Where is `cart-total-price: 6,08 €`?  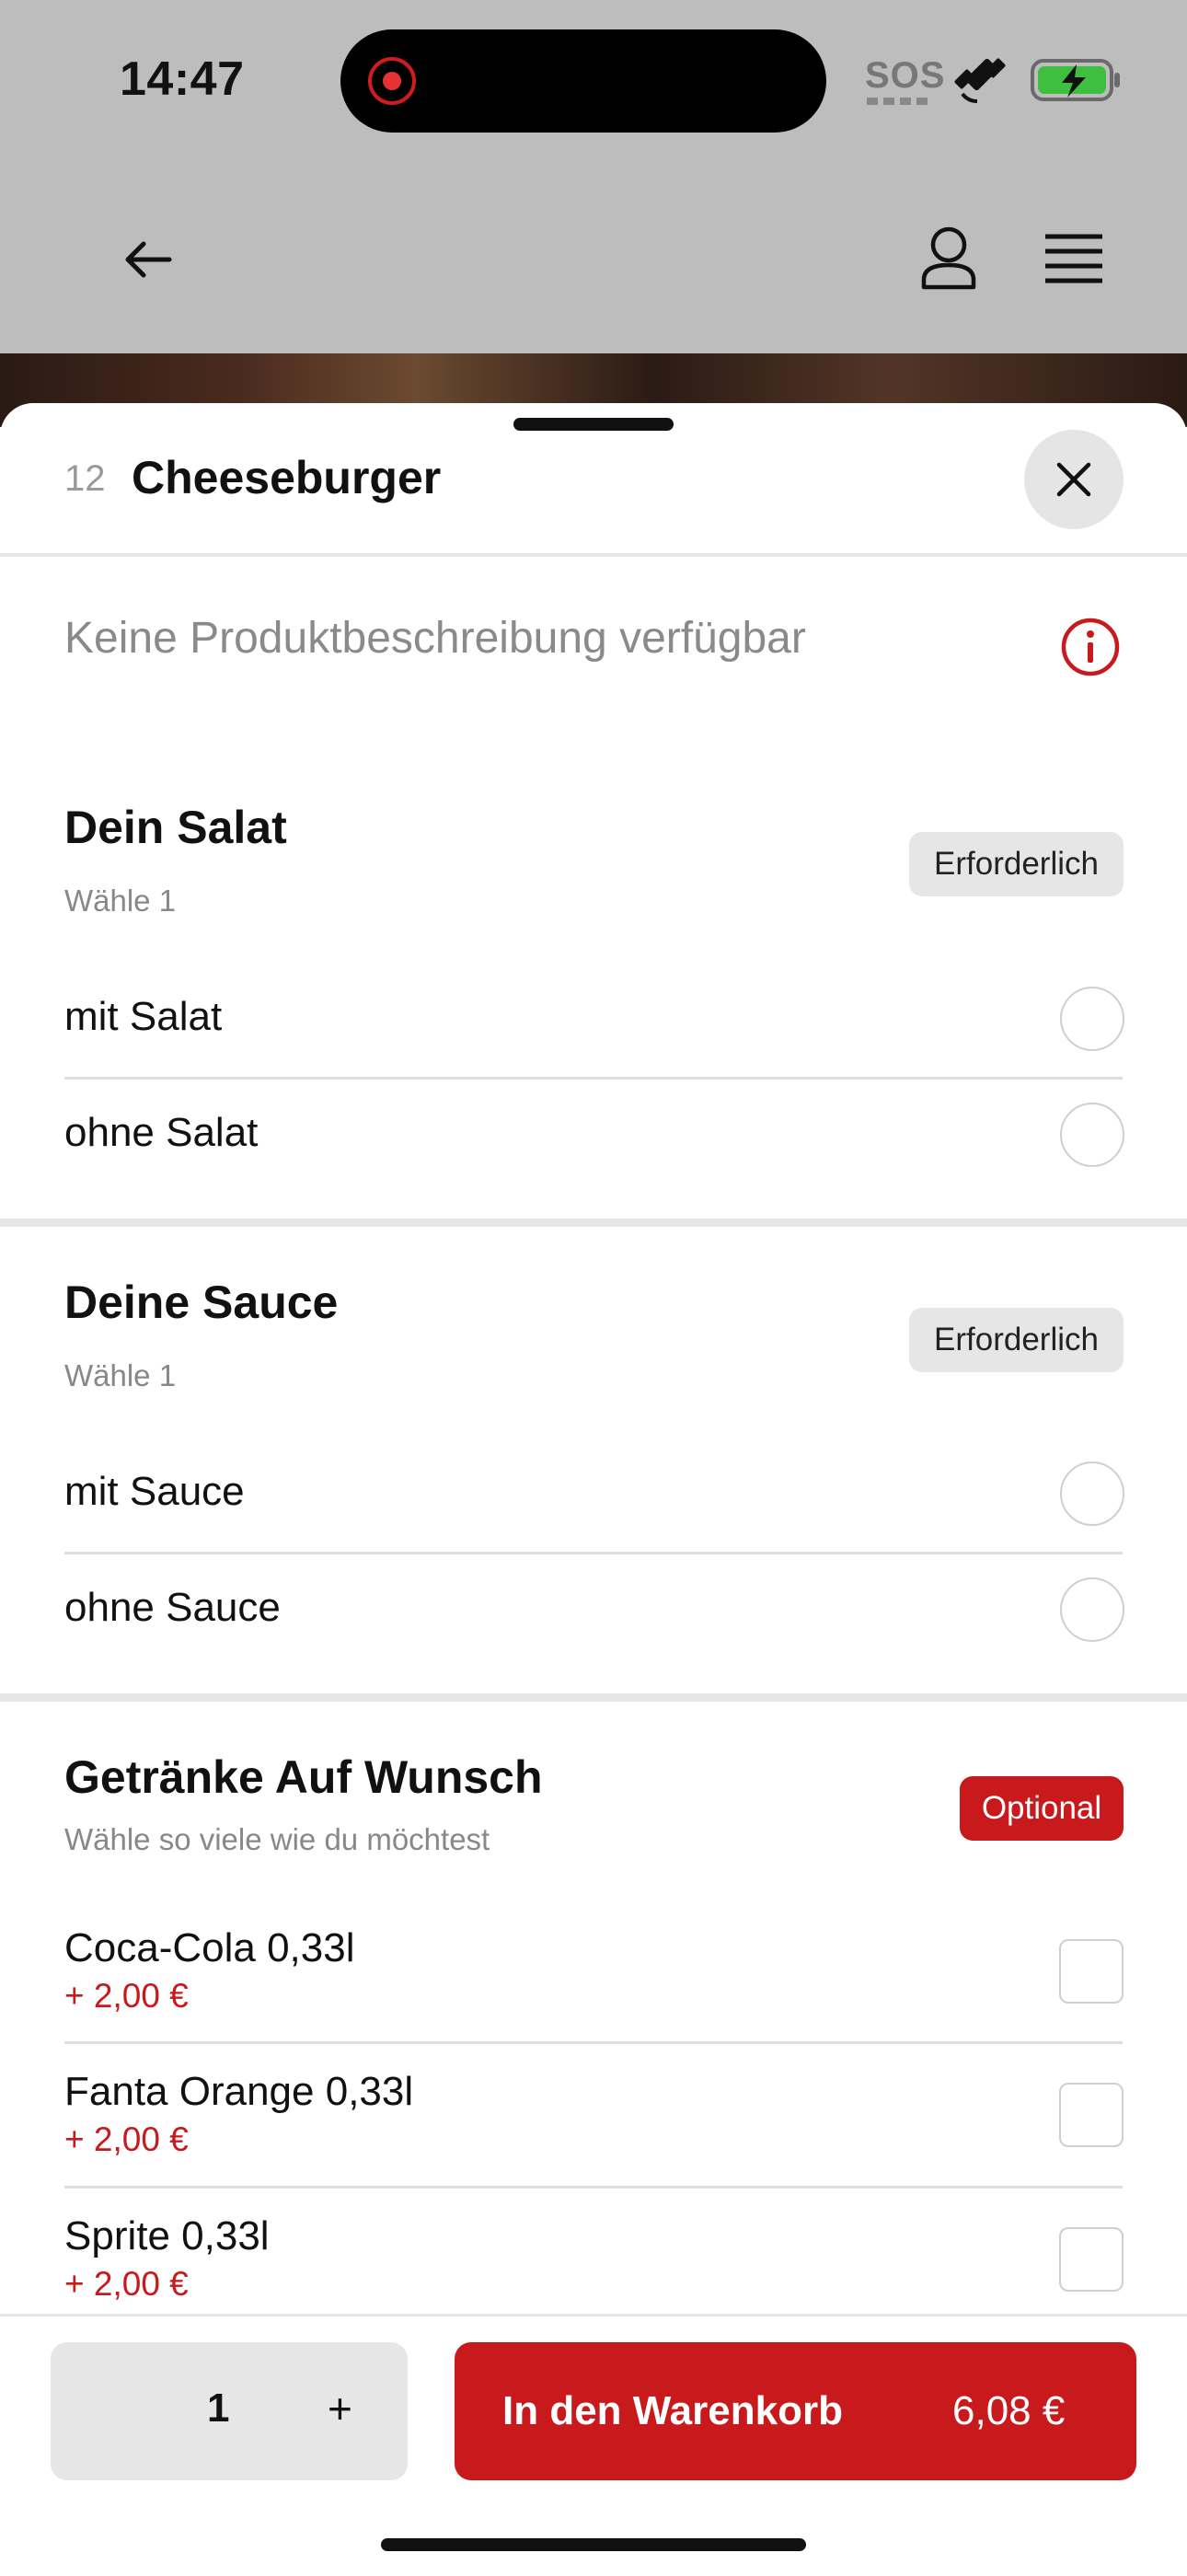 cart-total-price: 6,08 € is located at coordinates (1009, 2411).